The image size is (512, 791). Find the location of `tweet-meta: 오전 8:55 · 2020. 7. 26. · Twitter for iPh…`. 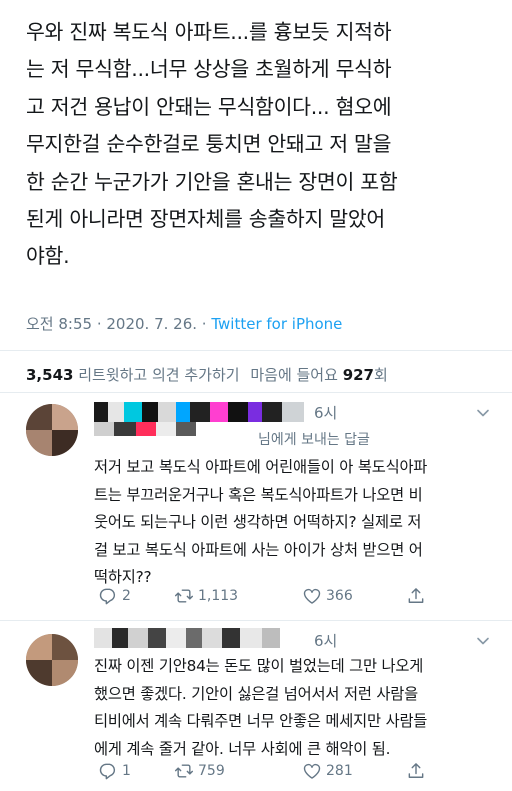

tweet-meta: 오전 8:55 · 2020. 7. 26. · Twitter for iPh… is located at coordinates (184, 323).